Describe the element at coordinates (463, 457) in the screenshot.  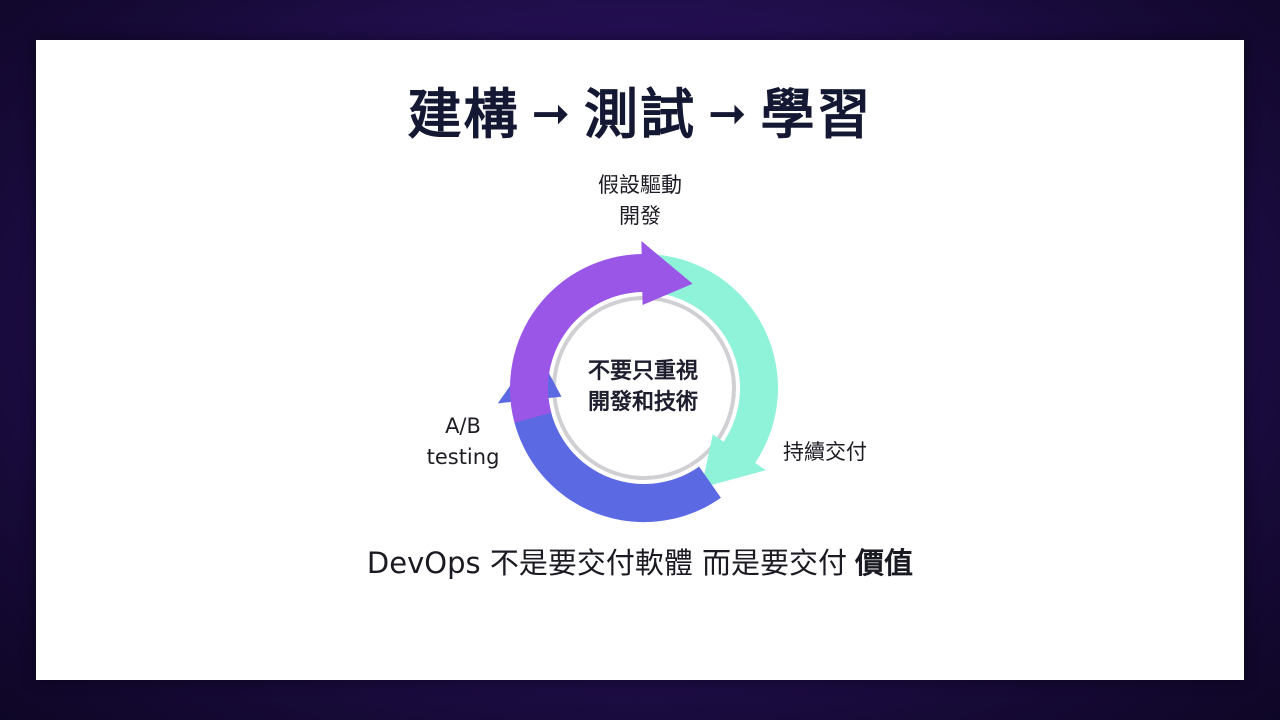
I see `left-label-line2: testing` at that location.